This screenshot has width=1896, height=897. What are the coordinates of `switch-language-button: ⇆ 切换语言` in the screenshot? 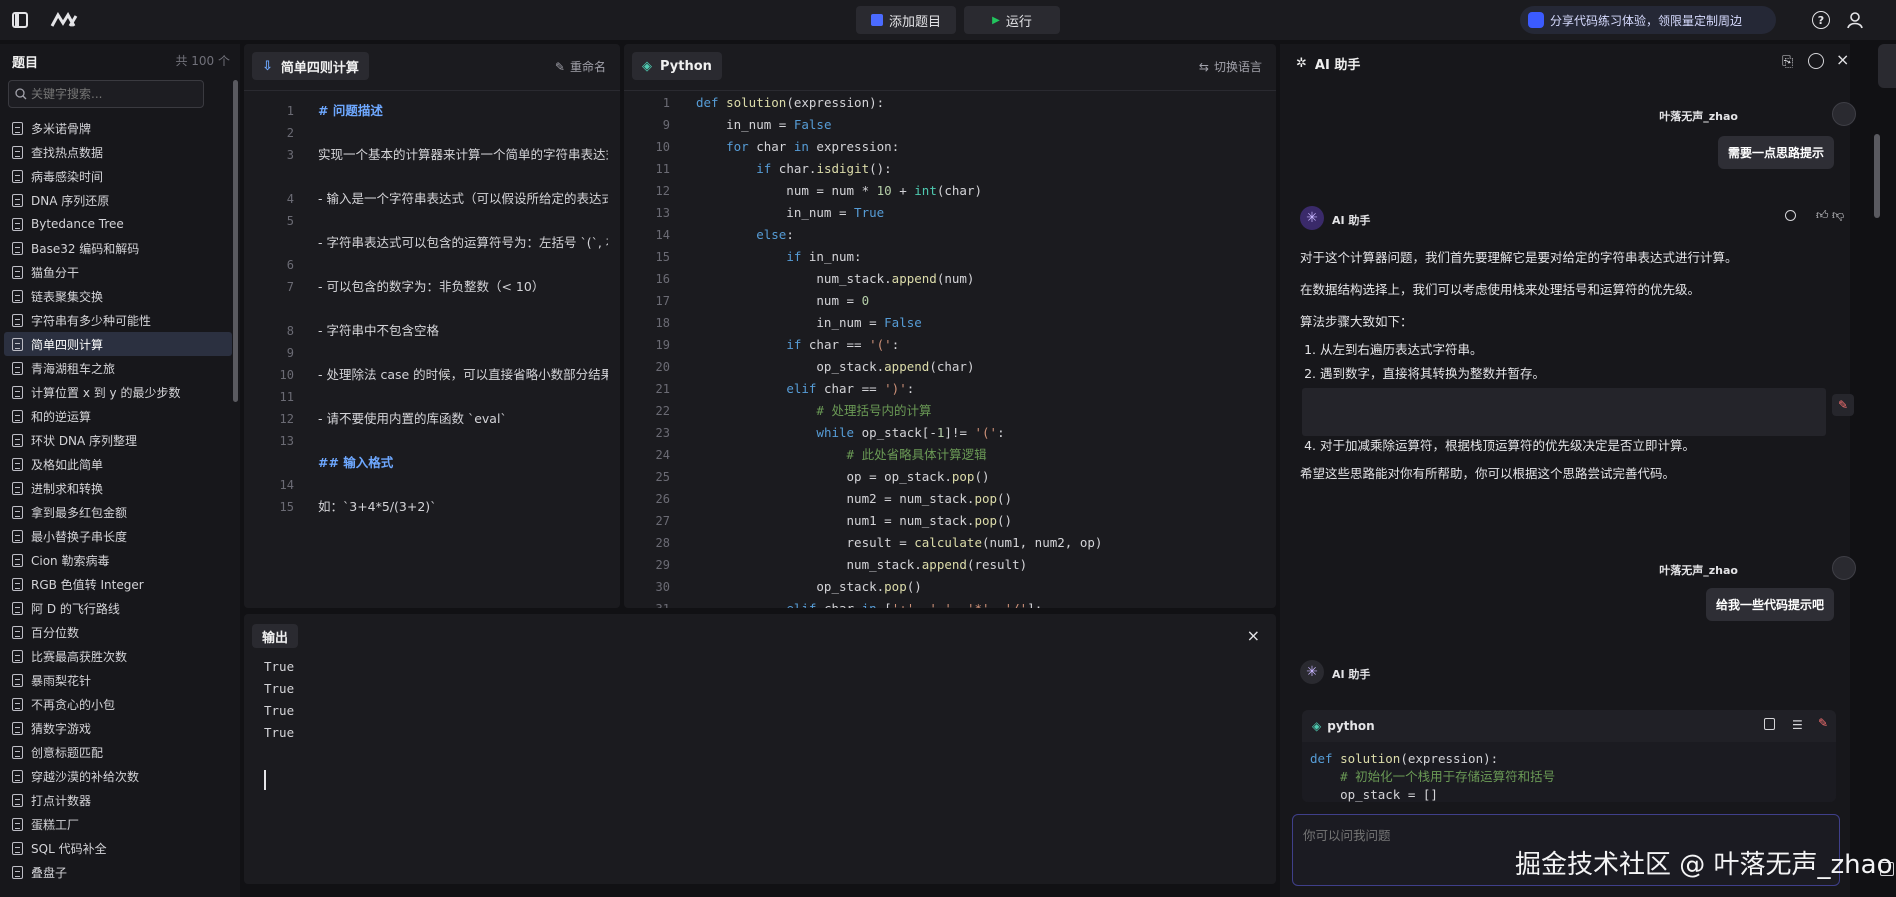 It's located at (1230, 66).